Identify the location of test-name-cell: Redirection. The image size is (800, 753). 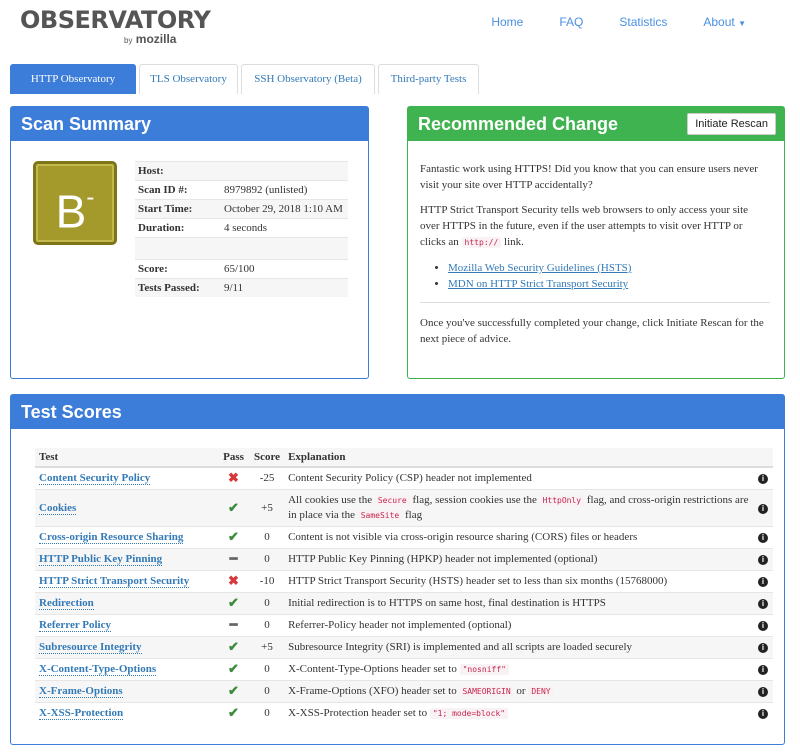
(126, 602).